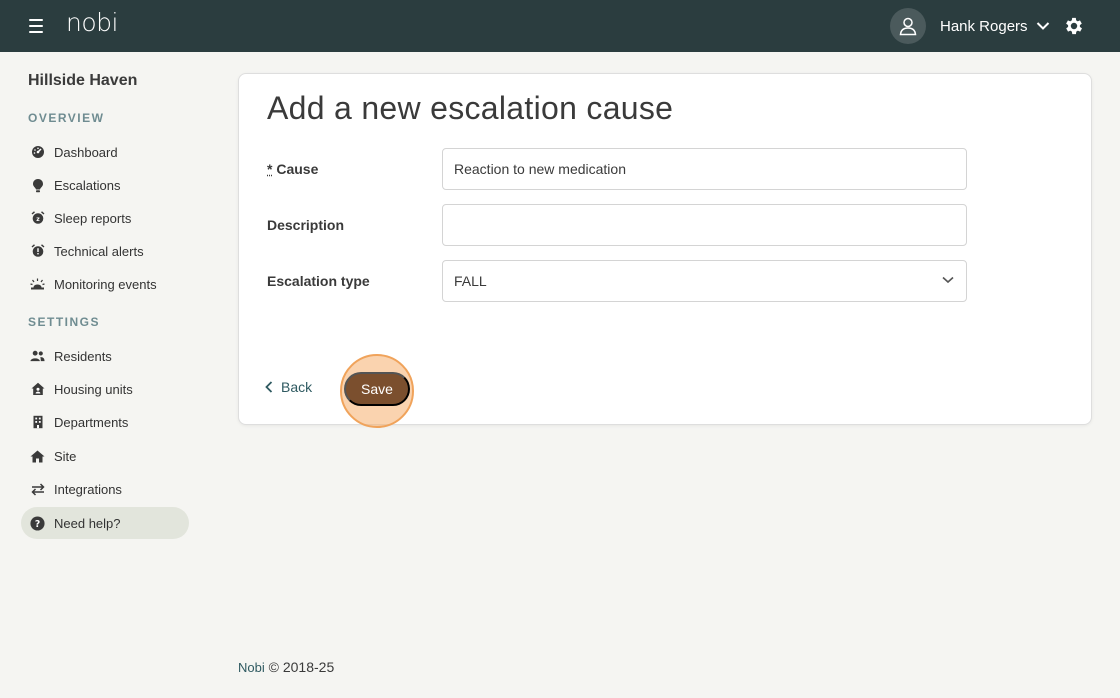 This screenshot has height=698, width=1120. Describe the element at coordinates (377, 389) in the screenshot. I see `save-button: Save` at that location.